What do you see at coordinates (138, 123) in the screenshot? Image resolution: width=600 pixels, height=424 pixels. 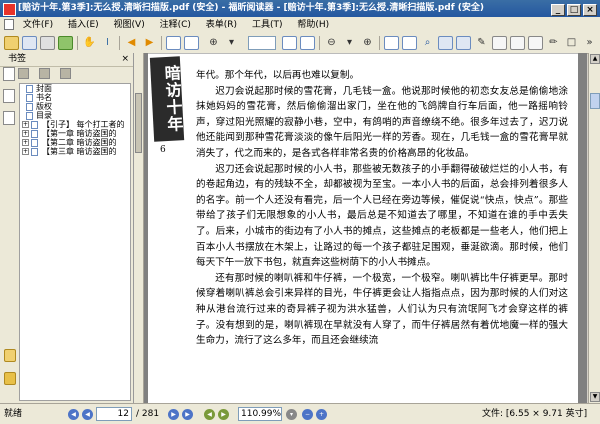 I see `sidebar-scroll-thumb` at bounding box center [138, 123].